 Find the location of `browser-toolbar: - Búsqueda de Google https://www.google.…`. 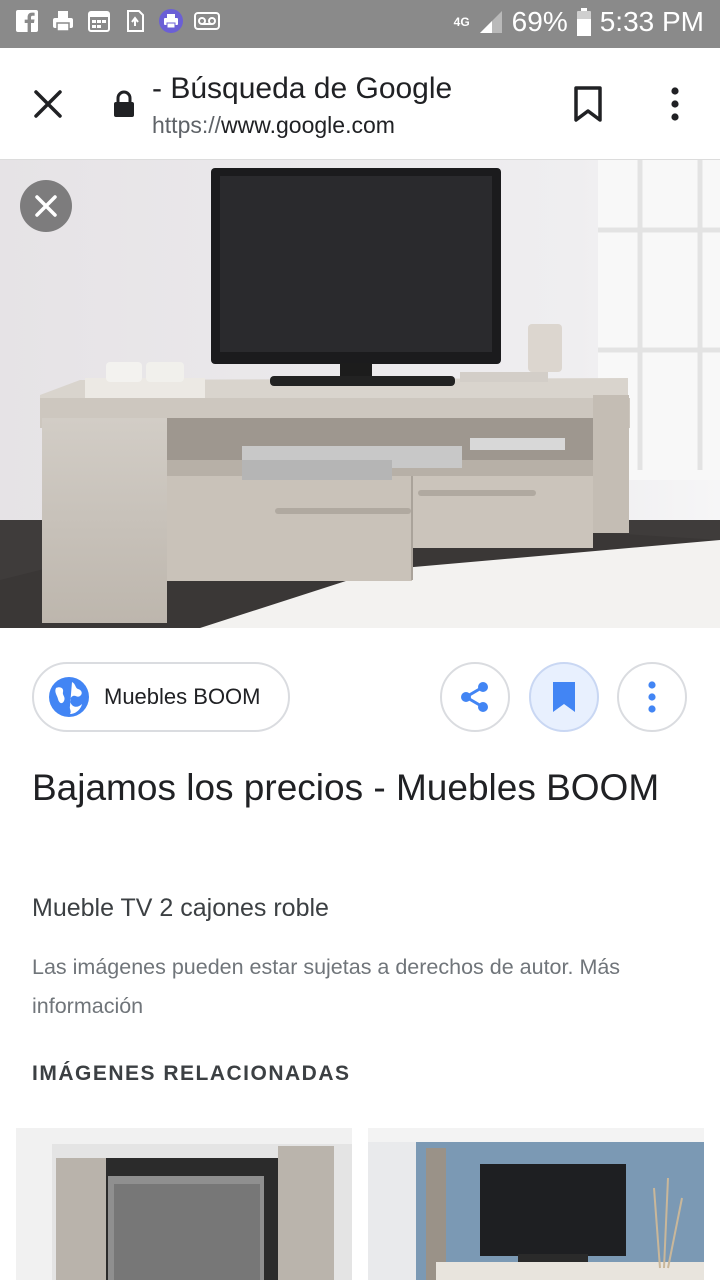

browser-toolbar: - Búsqueda de Google https://www.google.… is located at coordinates (360, 104).